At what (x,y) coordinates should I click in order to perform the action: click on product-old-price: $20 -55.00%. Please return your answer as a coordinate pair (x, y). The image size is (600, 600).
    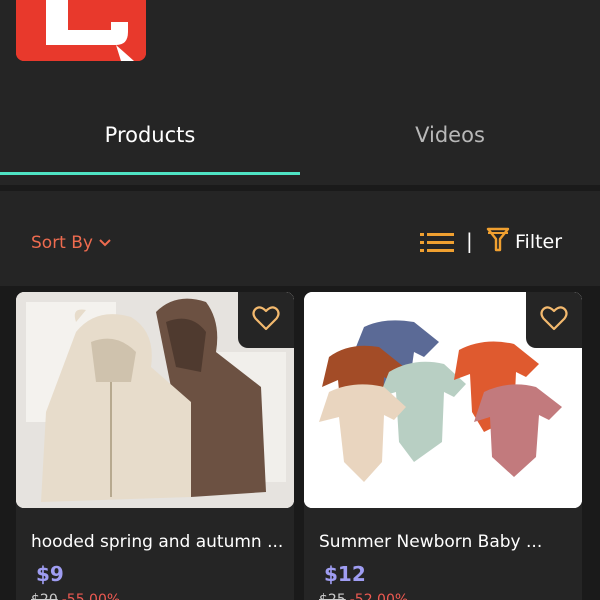
    Looking at the image, I should click on (75, 596).